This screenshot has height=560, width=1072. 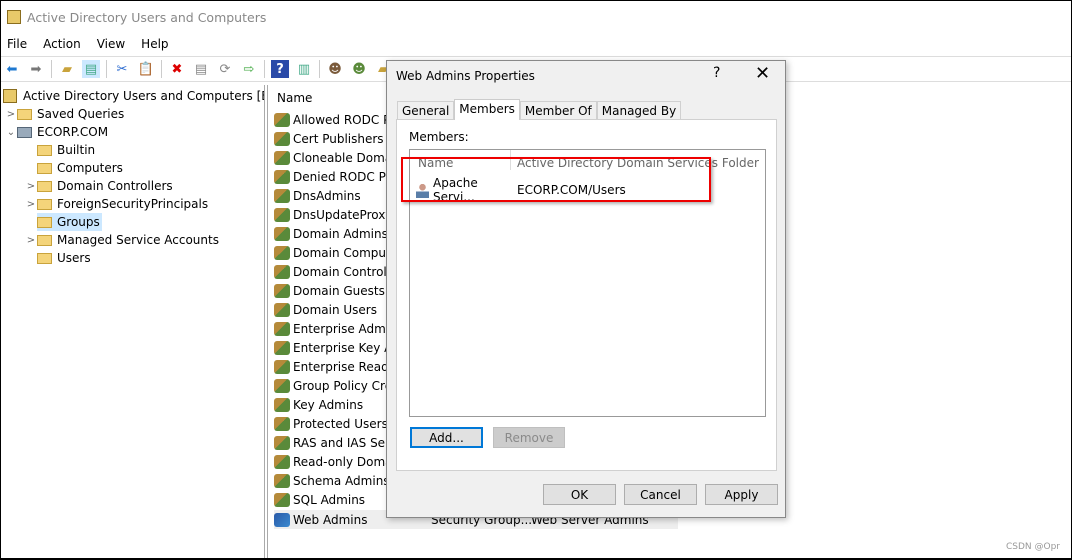 What do you see at coordinates (426, 110) in the screenshot?
I see `tab-general: General` at bounding box center [426, 110].